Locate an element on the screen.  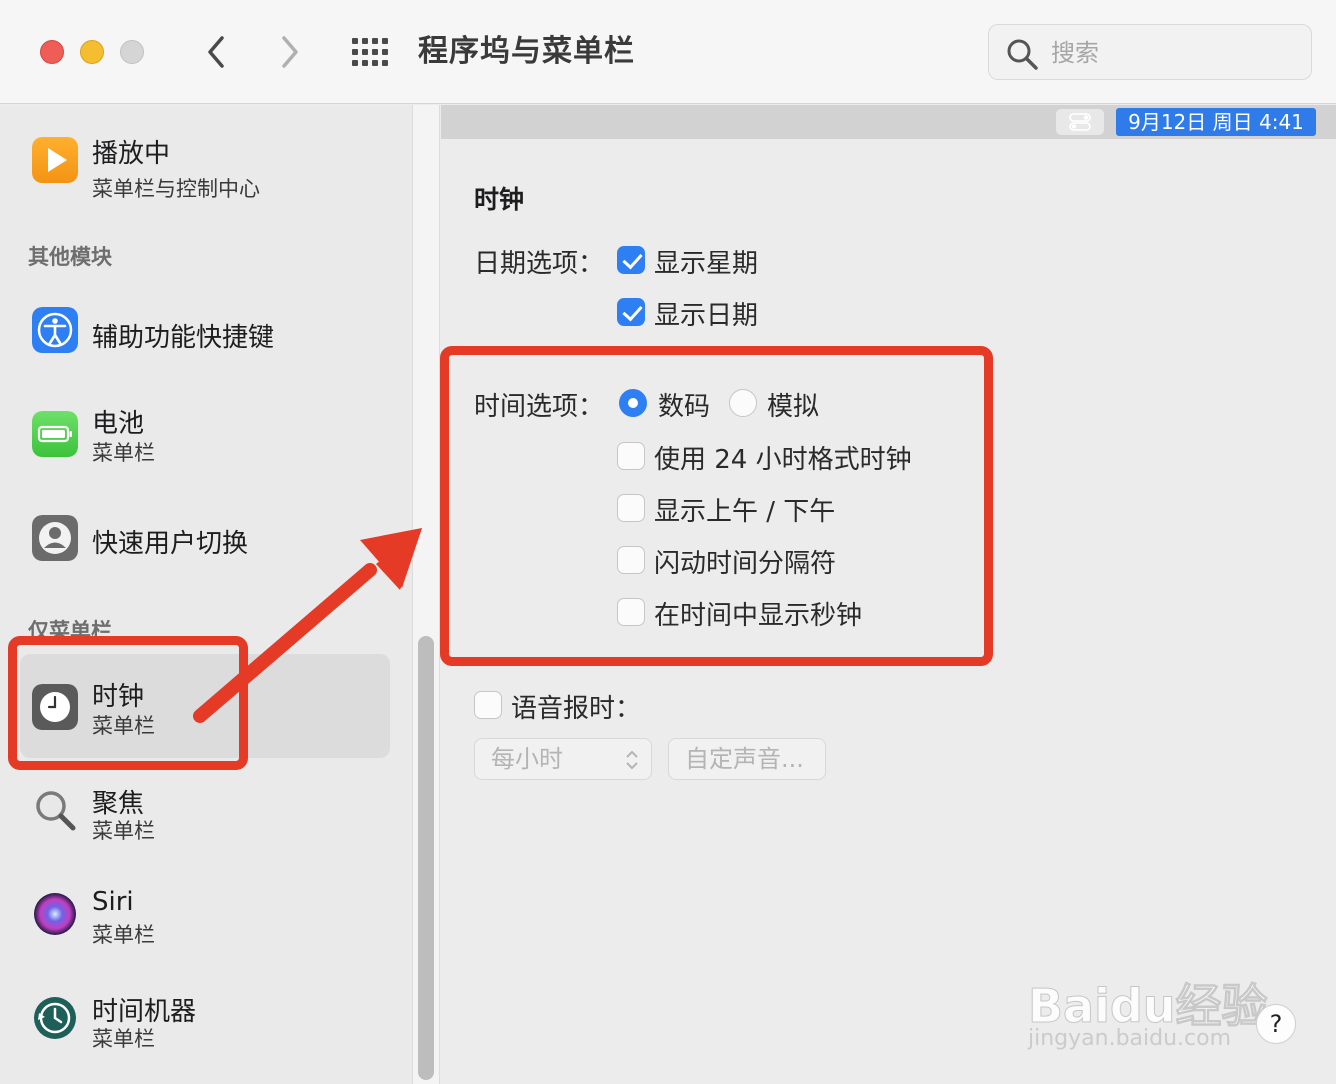
minimize-window-button is located at coordinates (92, 52).